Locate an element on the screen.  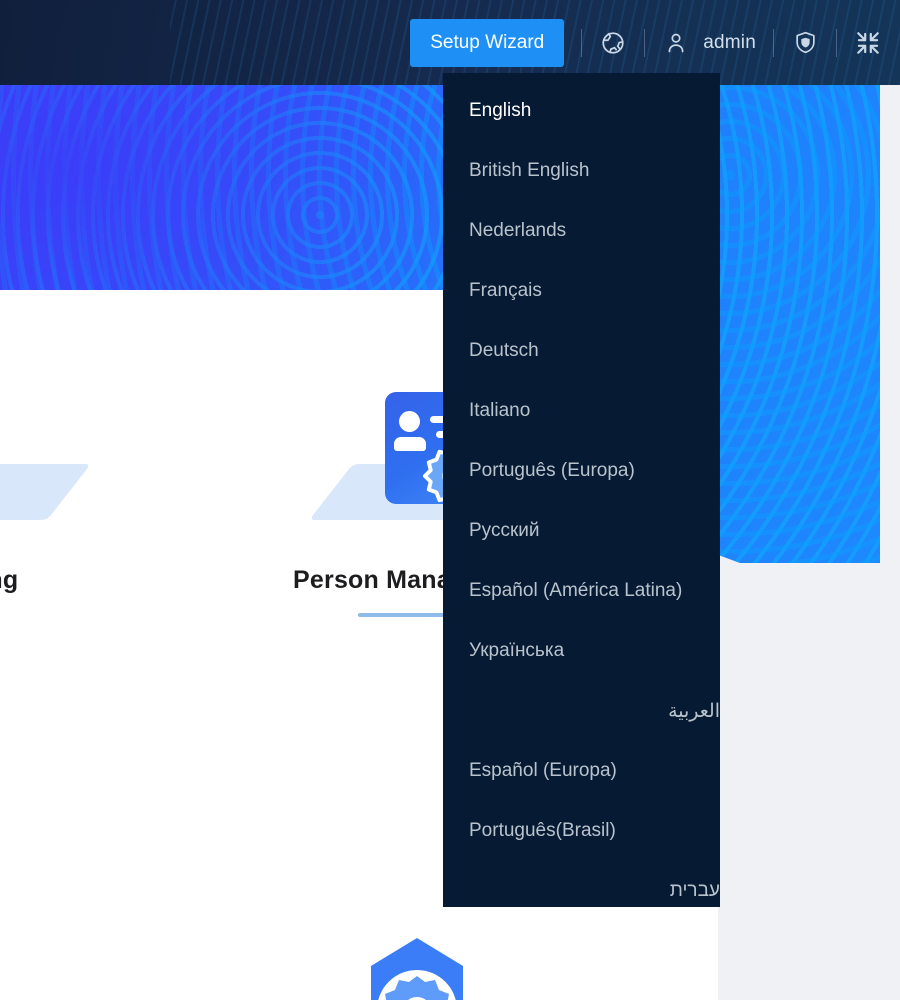
language-option: Português (Europa) is located at coordinates (581, 471).